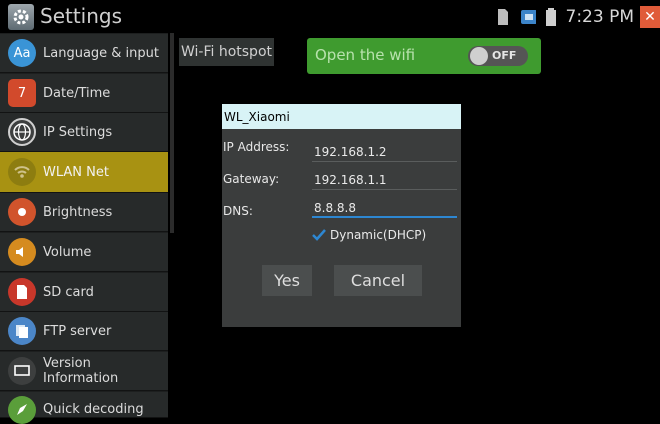 Image resolution: width=660 pixels, height=424 pixels. What do you see at coordinates (504, 55) in the screenshot?
I see `toggle-state: OFF` at bounding box center [504, 55].